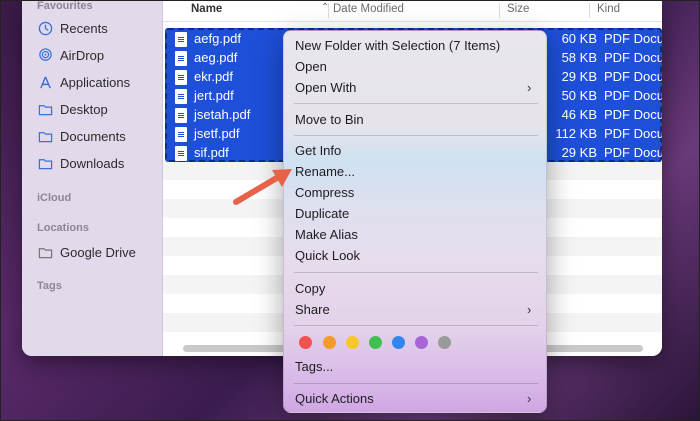 The image size is (700, 421). What do you see at coordinates (518, 9) in the screenshot?
I see `column-size: Size` at bounding box center [518, 9].